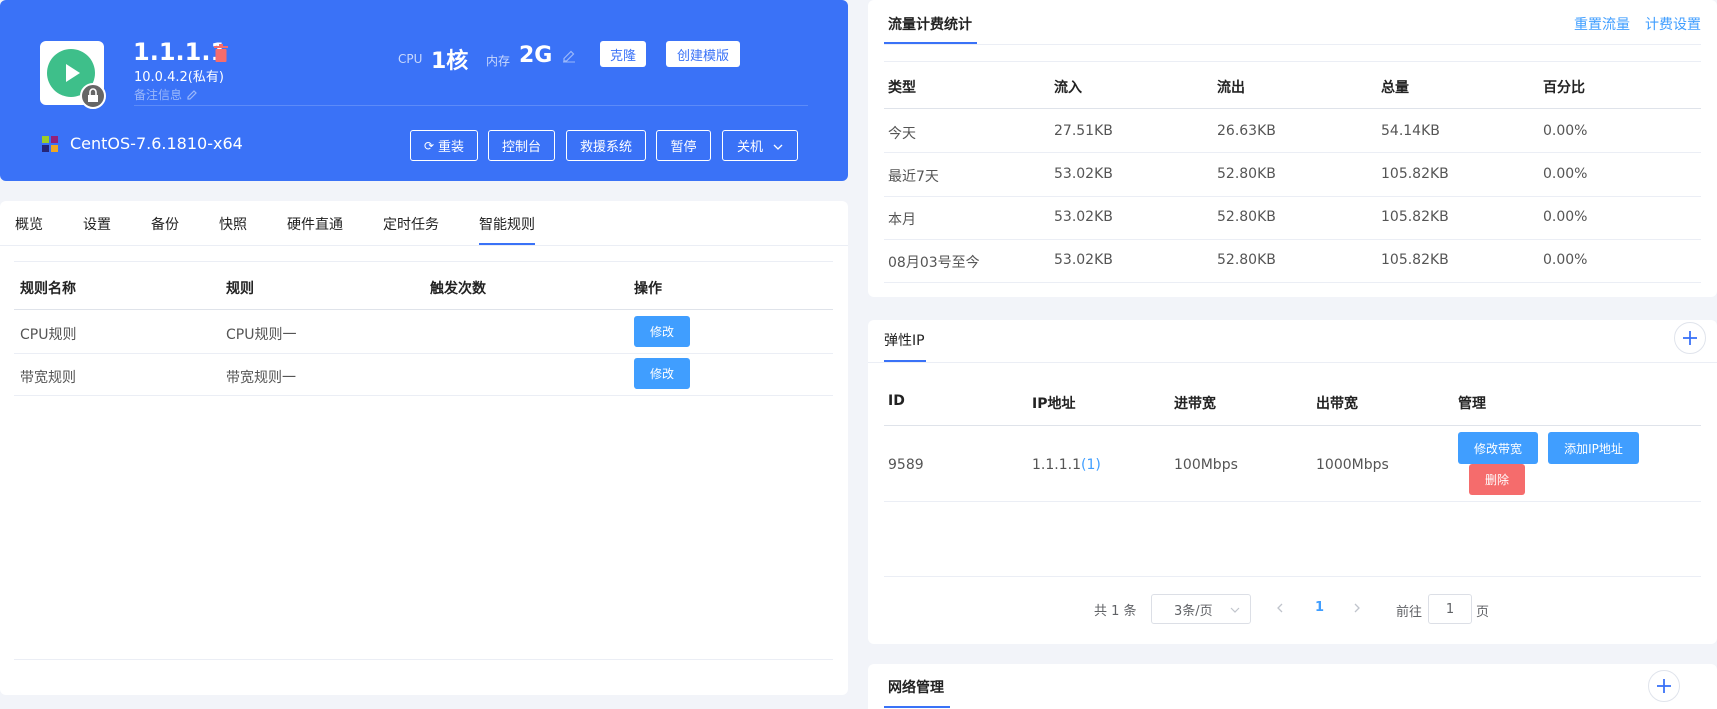 This screenshot has width=1717, height=709. I want to click on traffic-cell: 26.63KB, so click(1246, 131).